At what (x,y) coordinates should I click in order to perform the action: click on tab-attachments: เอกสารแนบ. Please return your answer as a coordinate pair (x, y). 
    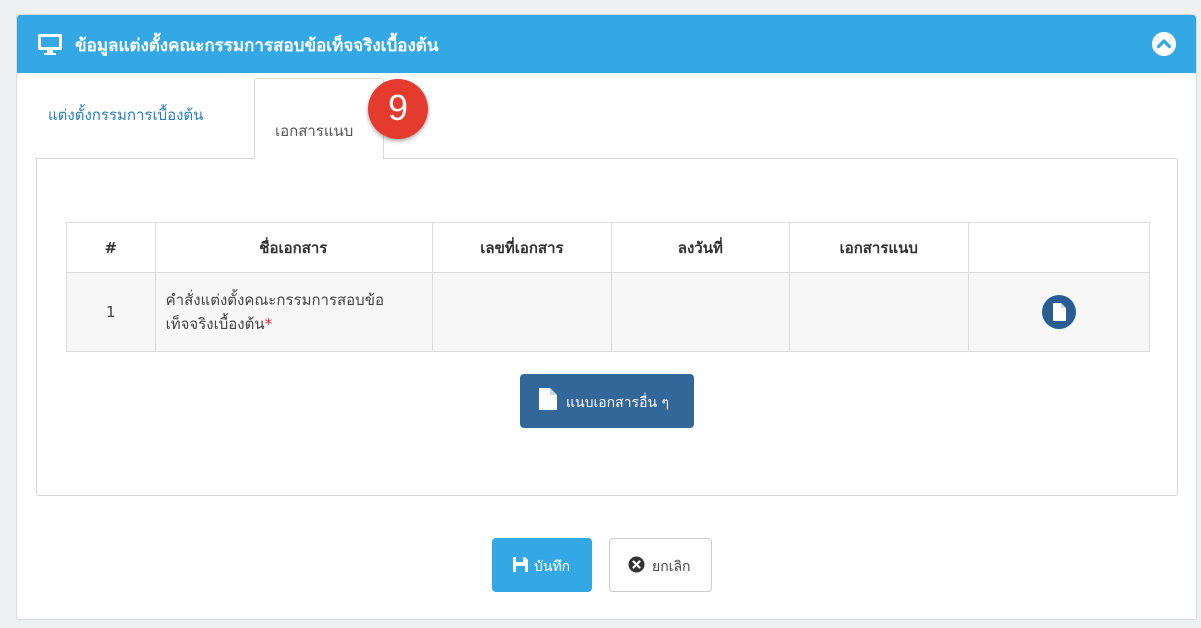
    Looking at the image, I should click on (319, 118).